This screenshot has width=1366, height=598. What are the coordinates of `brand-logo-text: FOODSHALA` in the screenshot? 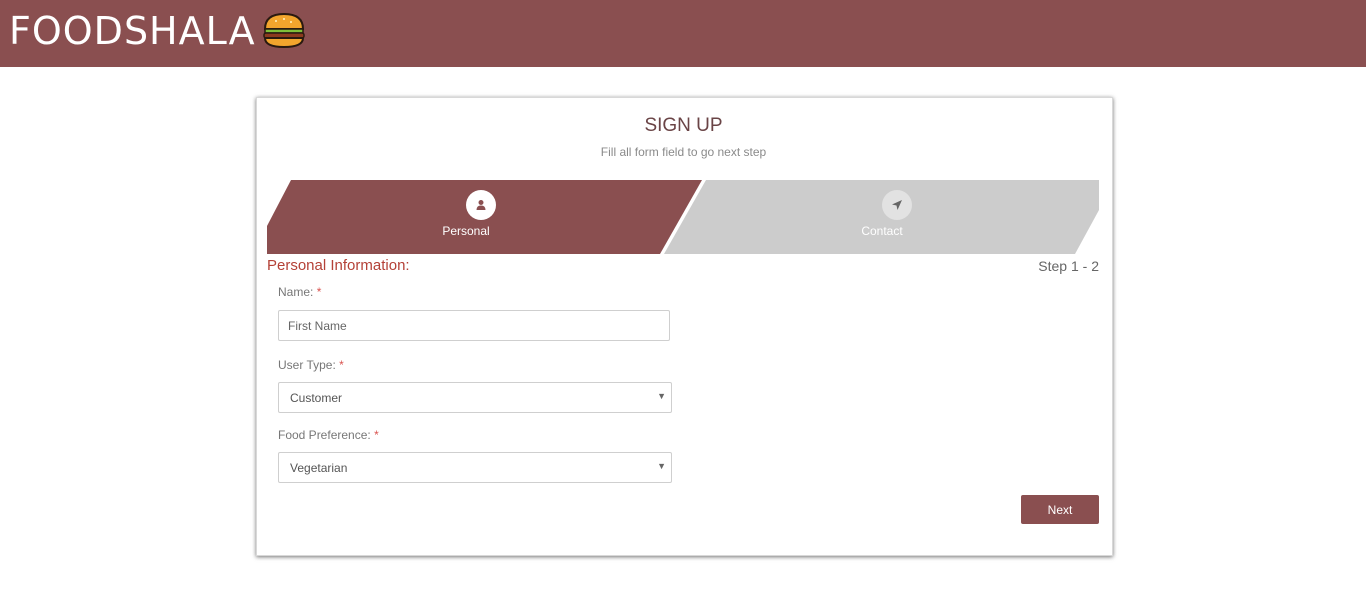 It's located at (132, 31).